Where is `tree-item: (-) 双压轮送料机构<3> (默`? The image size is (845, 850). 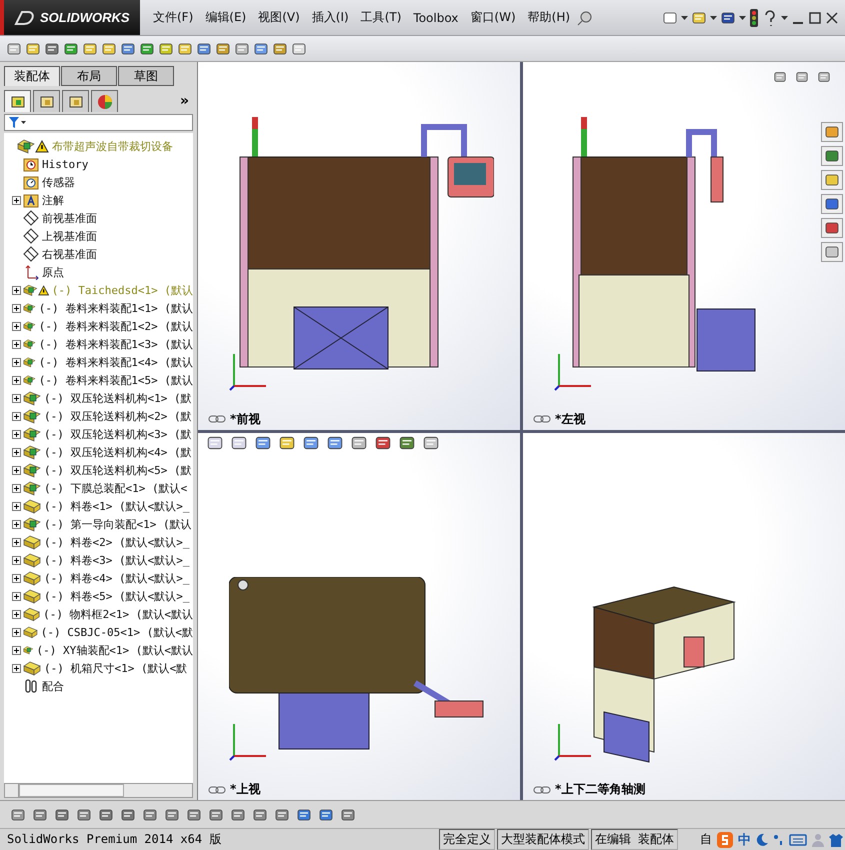 tree-item: (-) 双压轮送料机构<3> (默 is located at coordinates (118, 434).